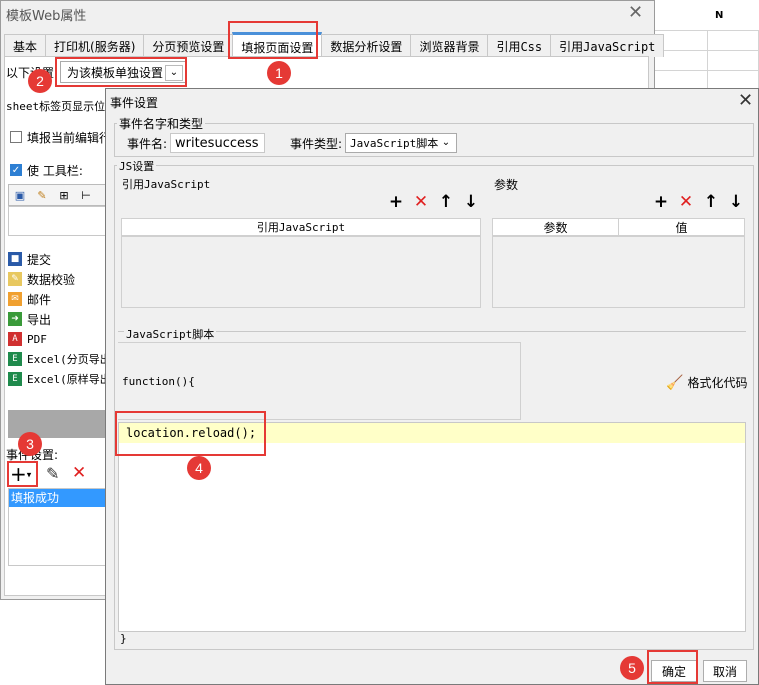 Image resolution: width=759 pixels, height=685 pixels. I want to click on list-item-verify: ✎ 数据校验, so click(41, 279).